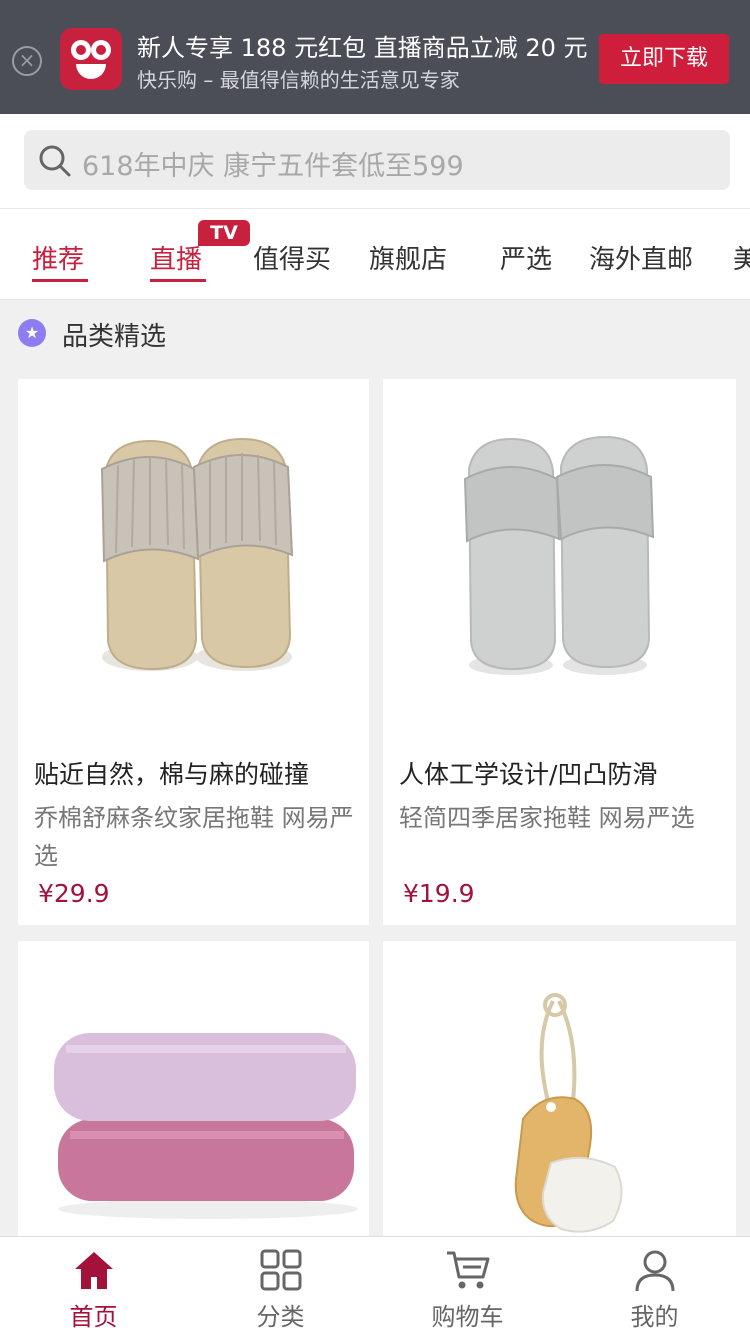  Describe the element at coordinates (292, 257) in the screenshot. I see `tab-worth-buying: 值得买` at that location.